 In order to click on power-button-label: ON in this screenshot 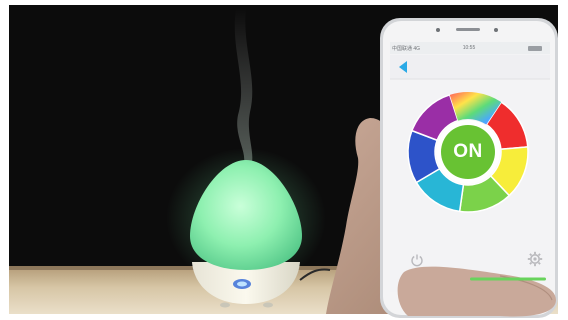, I will do `click(468, 152)`.